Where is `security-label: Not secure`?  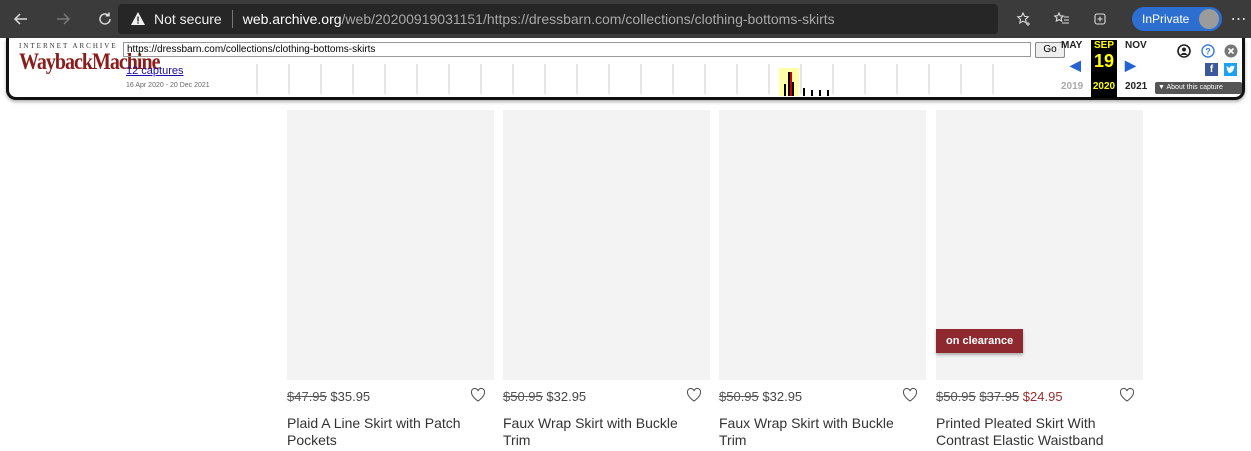
security-label: Not secure is located at coordinates (188, 19).